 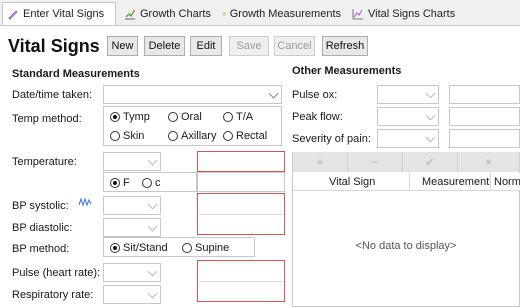 I want to click on column-header-measurement: Measurement, so click(x=450, y=182).